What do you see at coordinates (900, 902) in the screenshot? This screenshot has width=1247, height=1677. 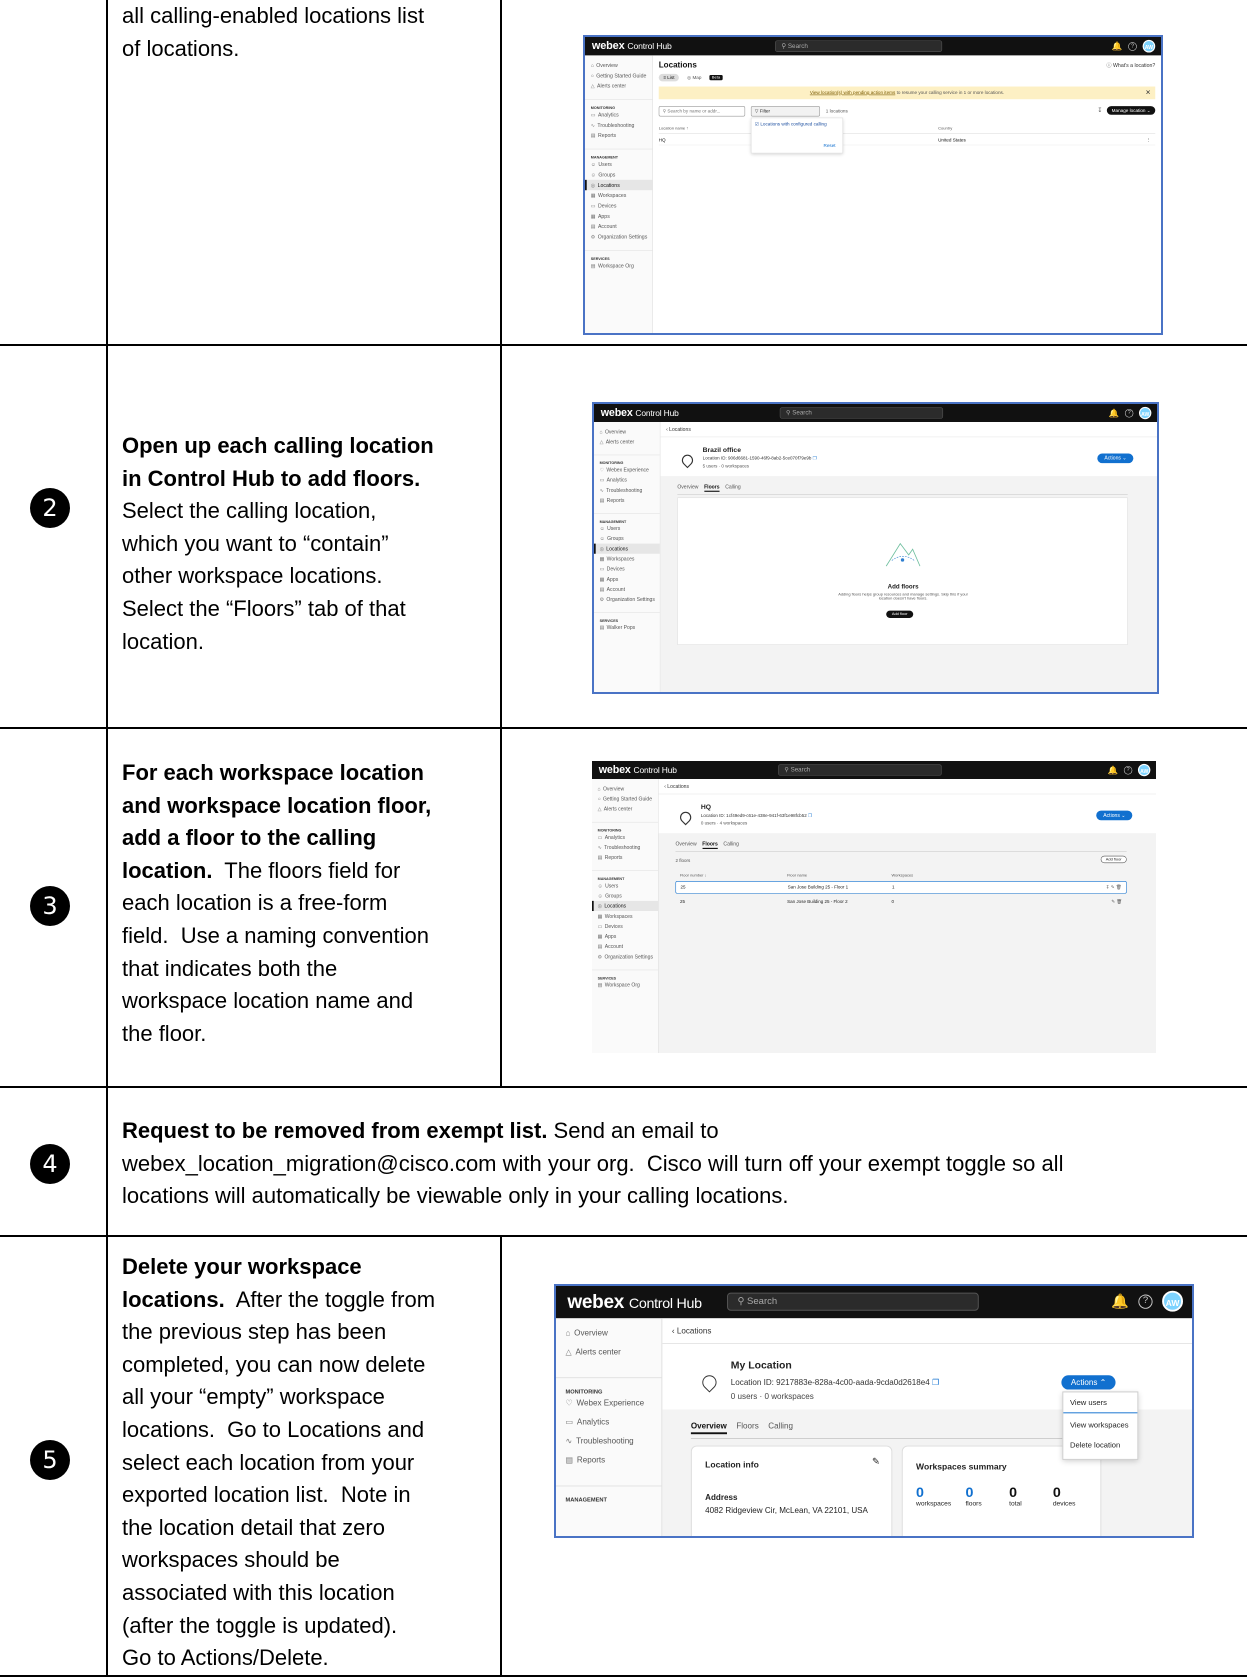 I see `table-row: 25 San Jose Building 25 - Floor 20 ✎ 🗑` at bounding box center [900, 902].